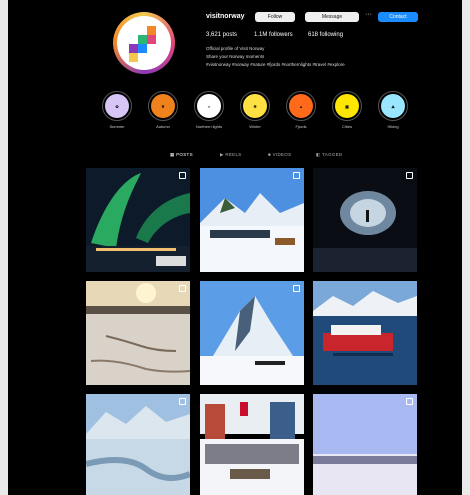 This screenshot has width=470, height=495. Describe the element at coordinates (117, 126) in the screenshot. I see `highlight-label: Summer` at that location.